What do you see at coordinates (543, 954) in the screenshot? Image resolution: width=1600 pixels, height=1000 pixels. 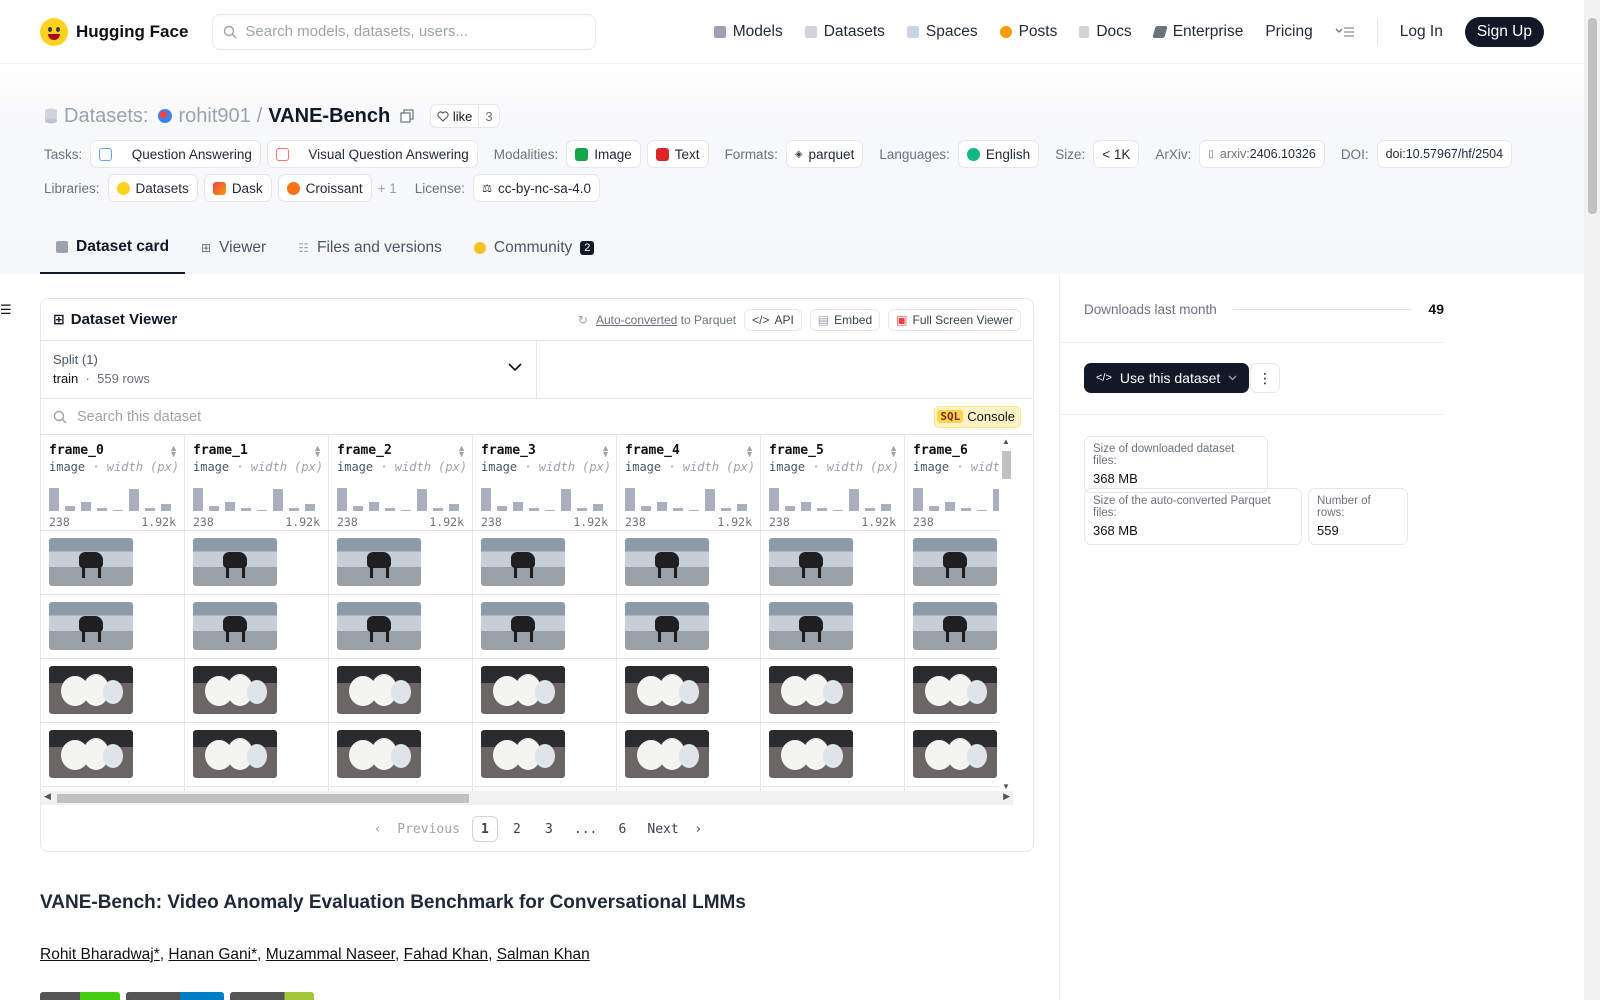 I see `author-link: Salman Khan` at bounding box center [543, 954].